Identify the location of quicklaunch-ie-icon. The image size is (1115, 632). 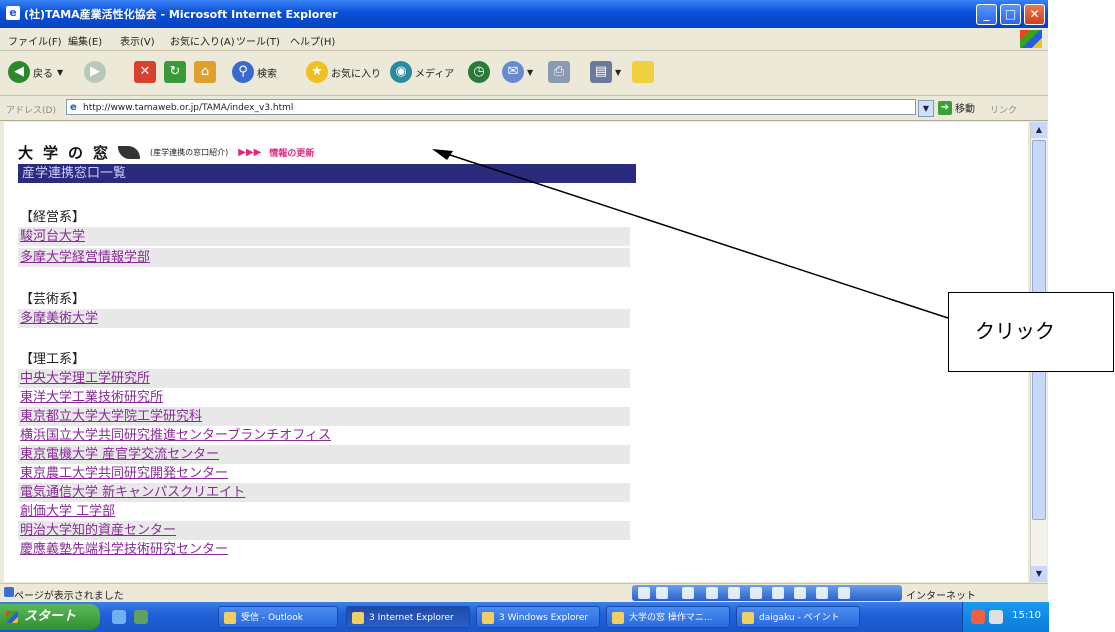
(119, 617).